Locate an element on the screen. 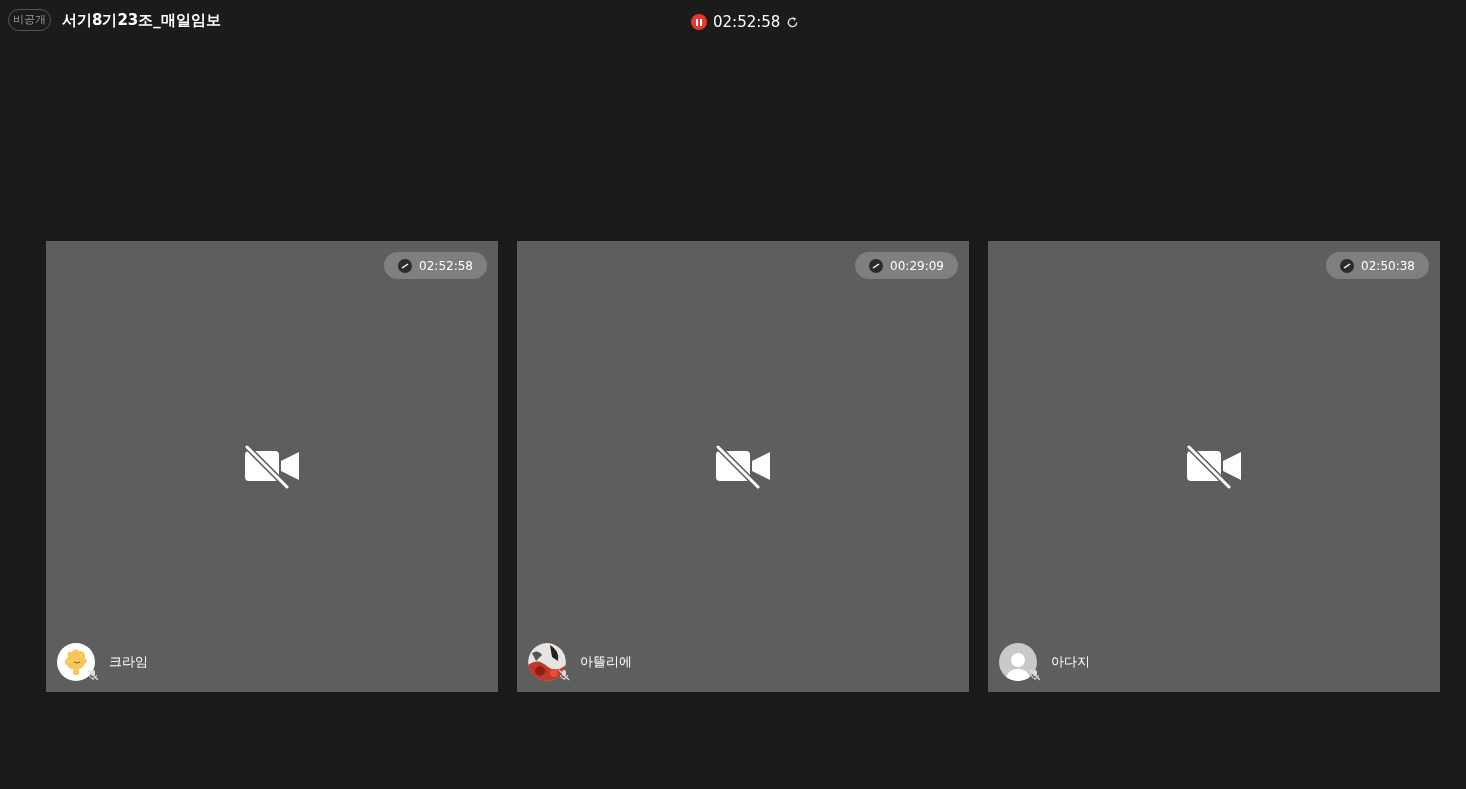 The height and width of the screenshot is (789, 1466). refresh-icon is located at coordinates (793, 22).